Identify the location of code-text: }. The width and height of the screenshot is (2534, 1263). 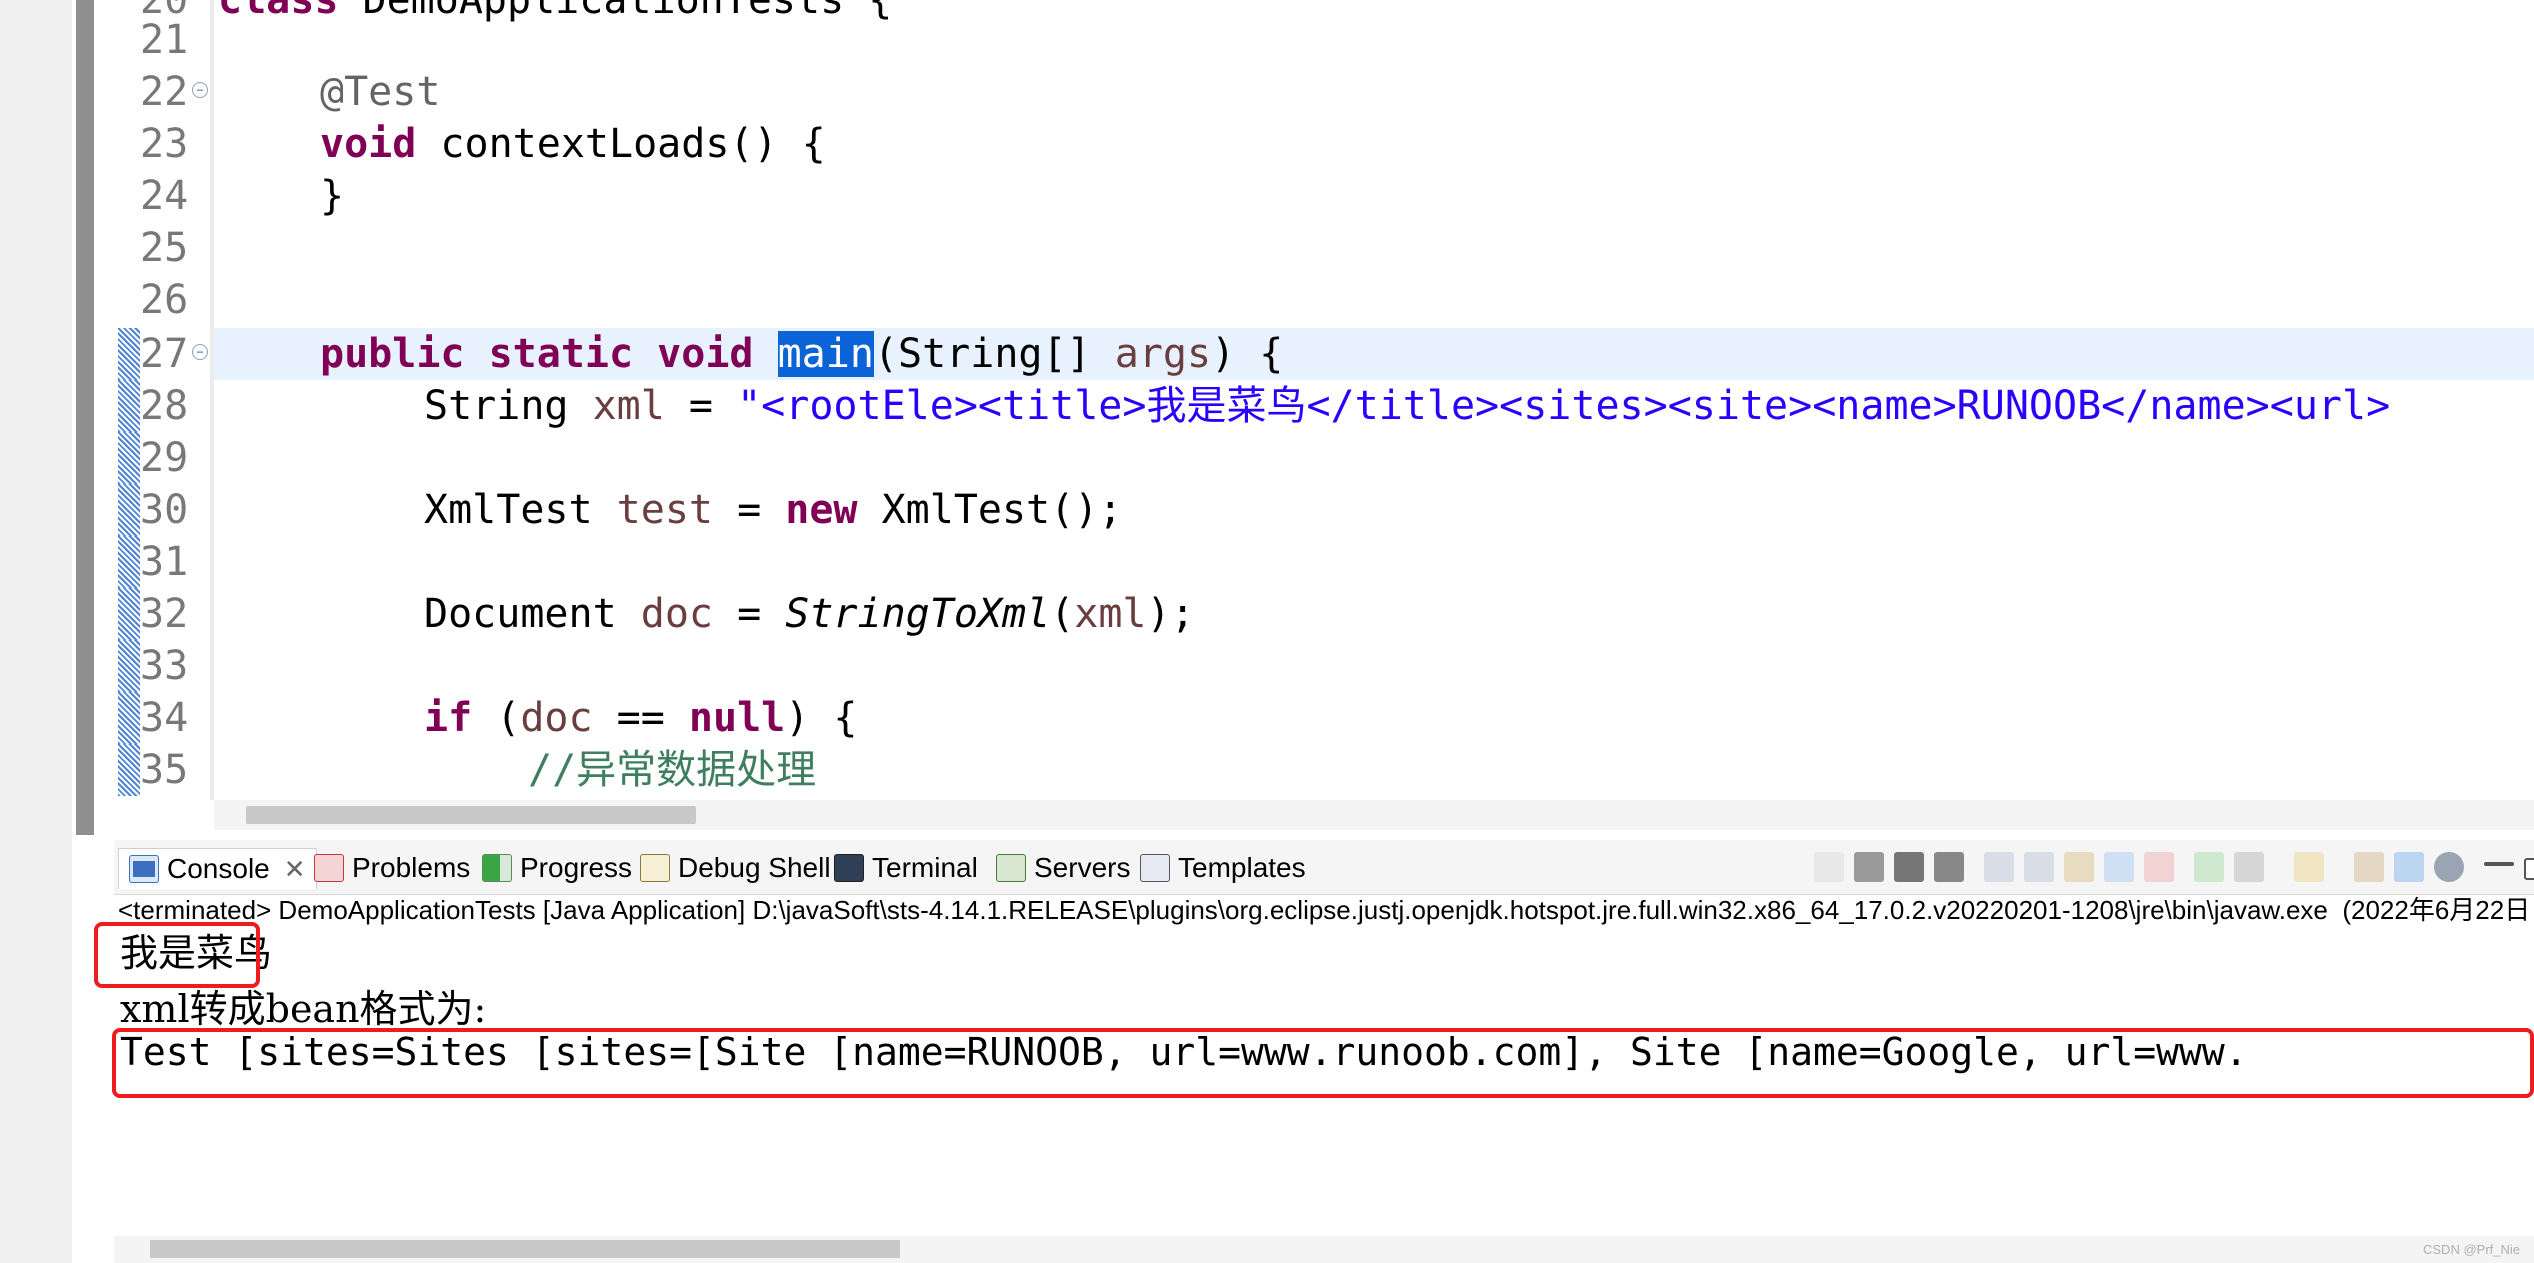
(332, 196).